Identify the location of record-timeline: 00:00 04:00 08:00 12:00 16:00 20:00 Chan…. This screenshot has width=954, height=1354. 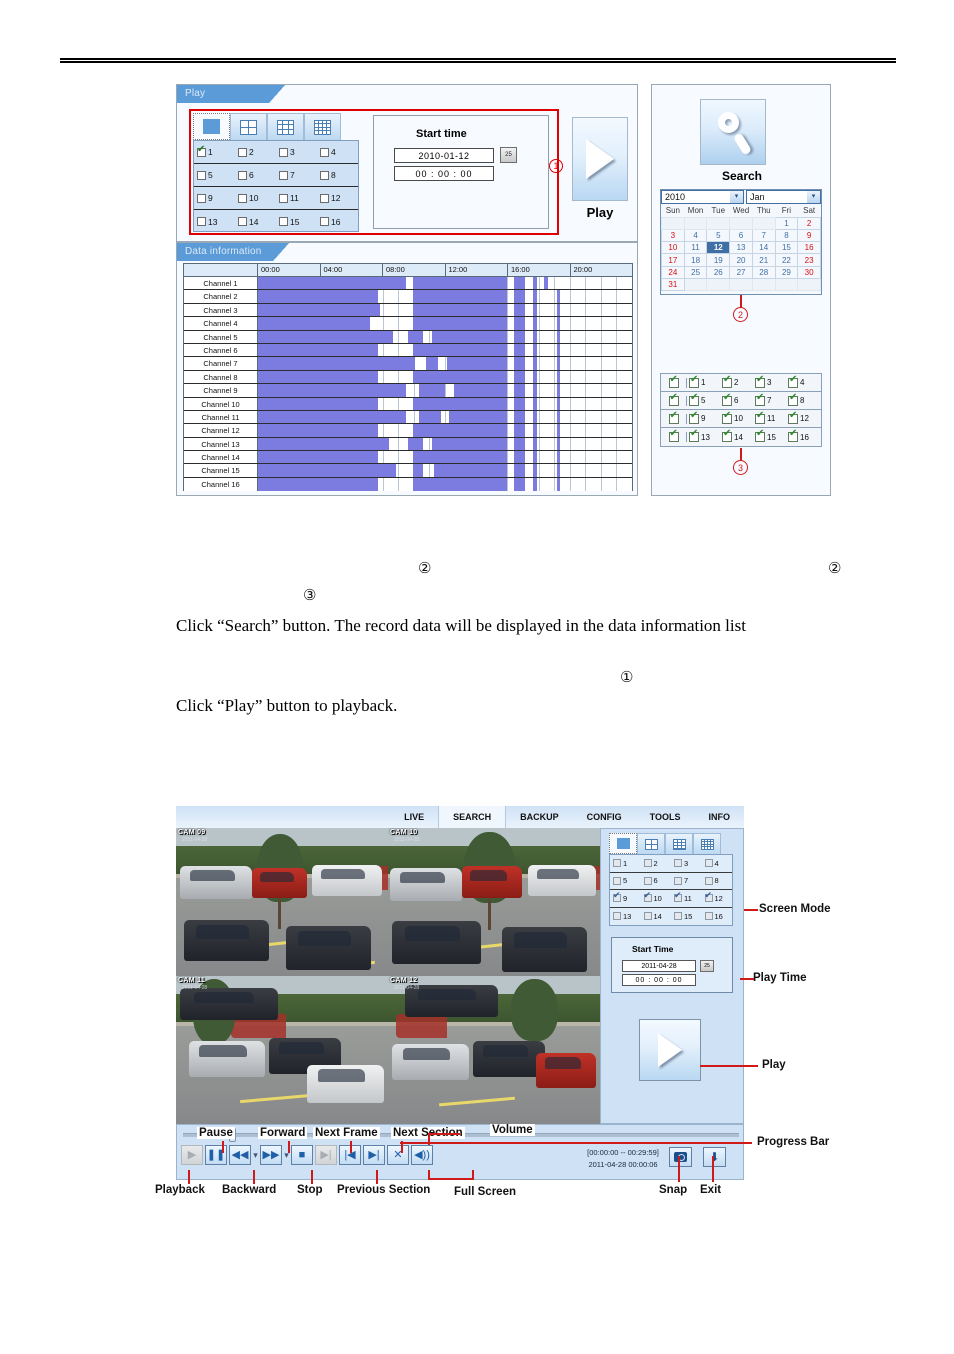
(408, 377).